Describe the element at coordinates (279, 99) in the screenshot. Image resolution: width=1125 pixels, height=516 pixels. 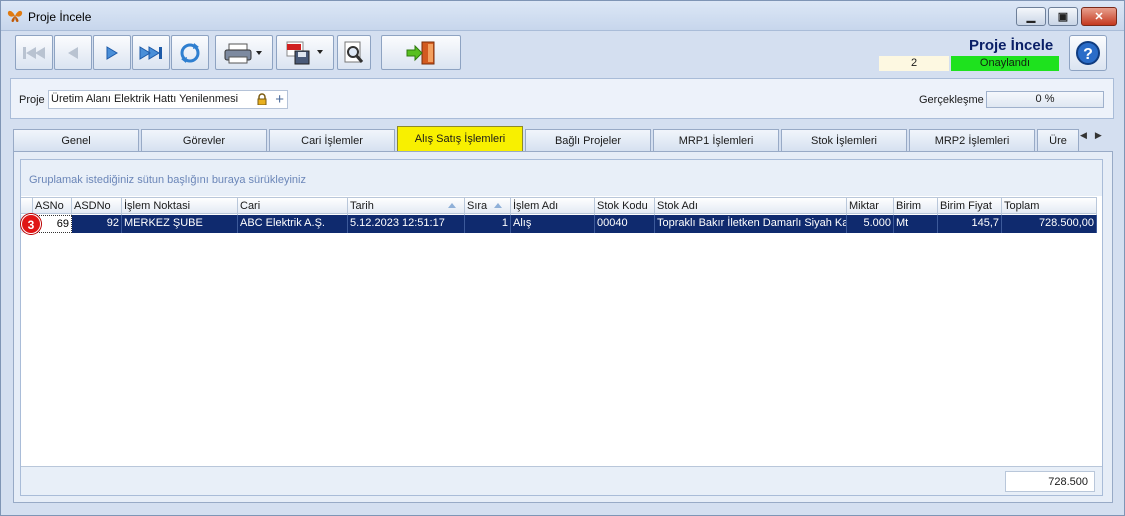
I see `add-icon: +` at that location.